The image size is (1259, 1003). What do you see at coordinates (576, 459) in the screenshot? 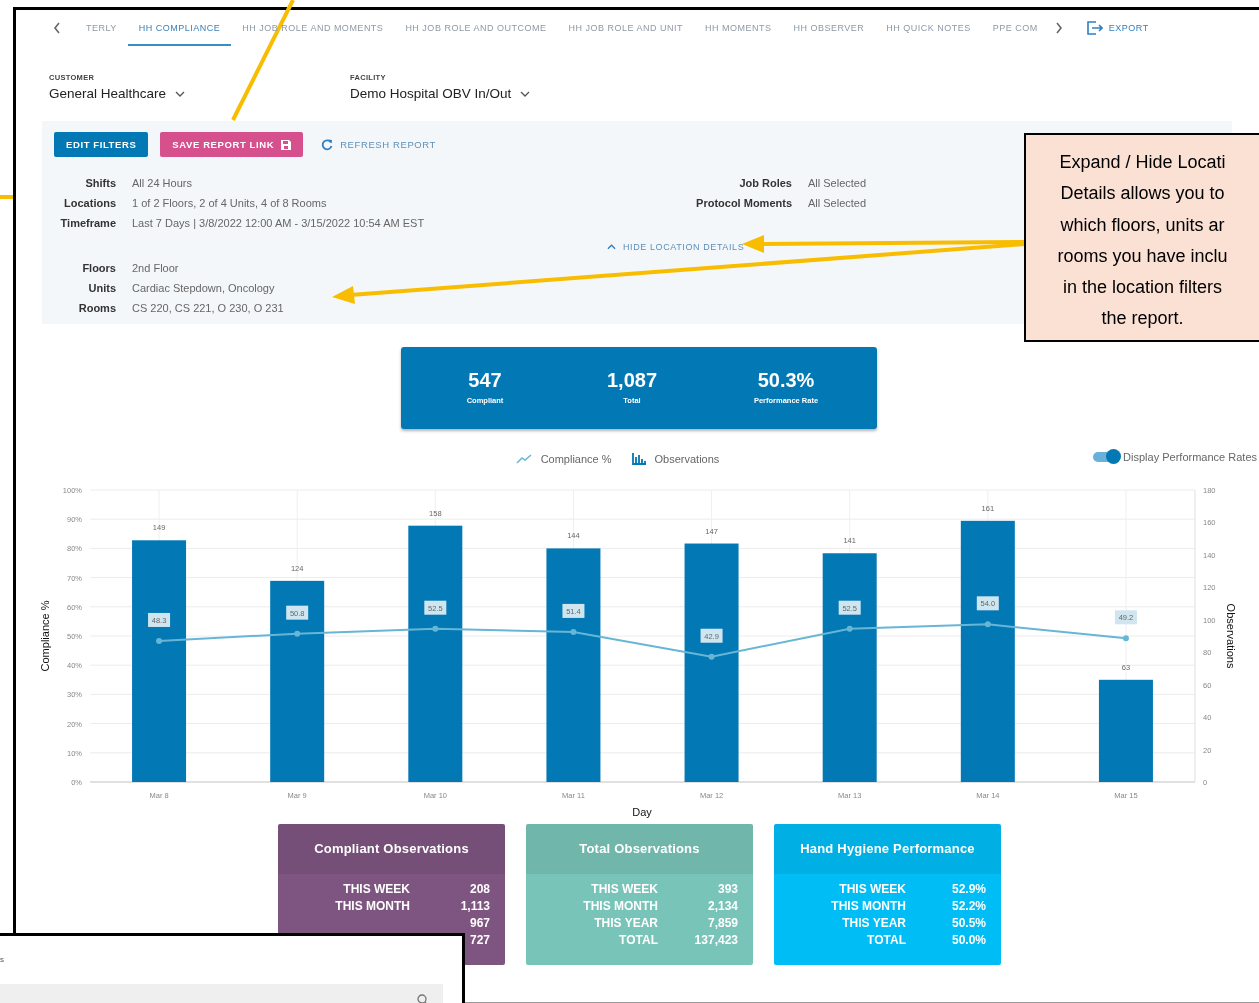
I see `legend-label: Compliance %` at bounding box center [576, 459].